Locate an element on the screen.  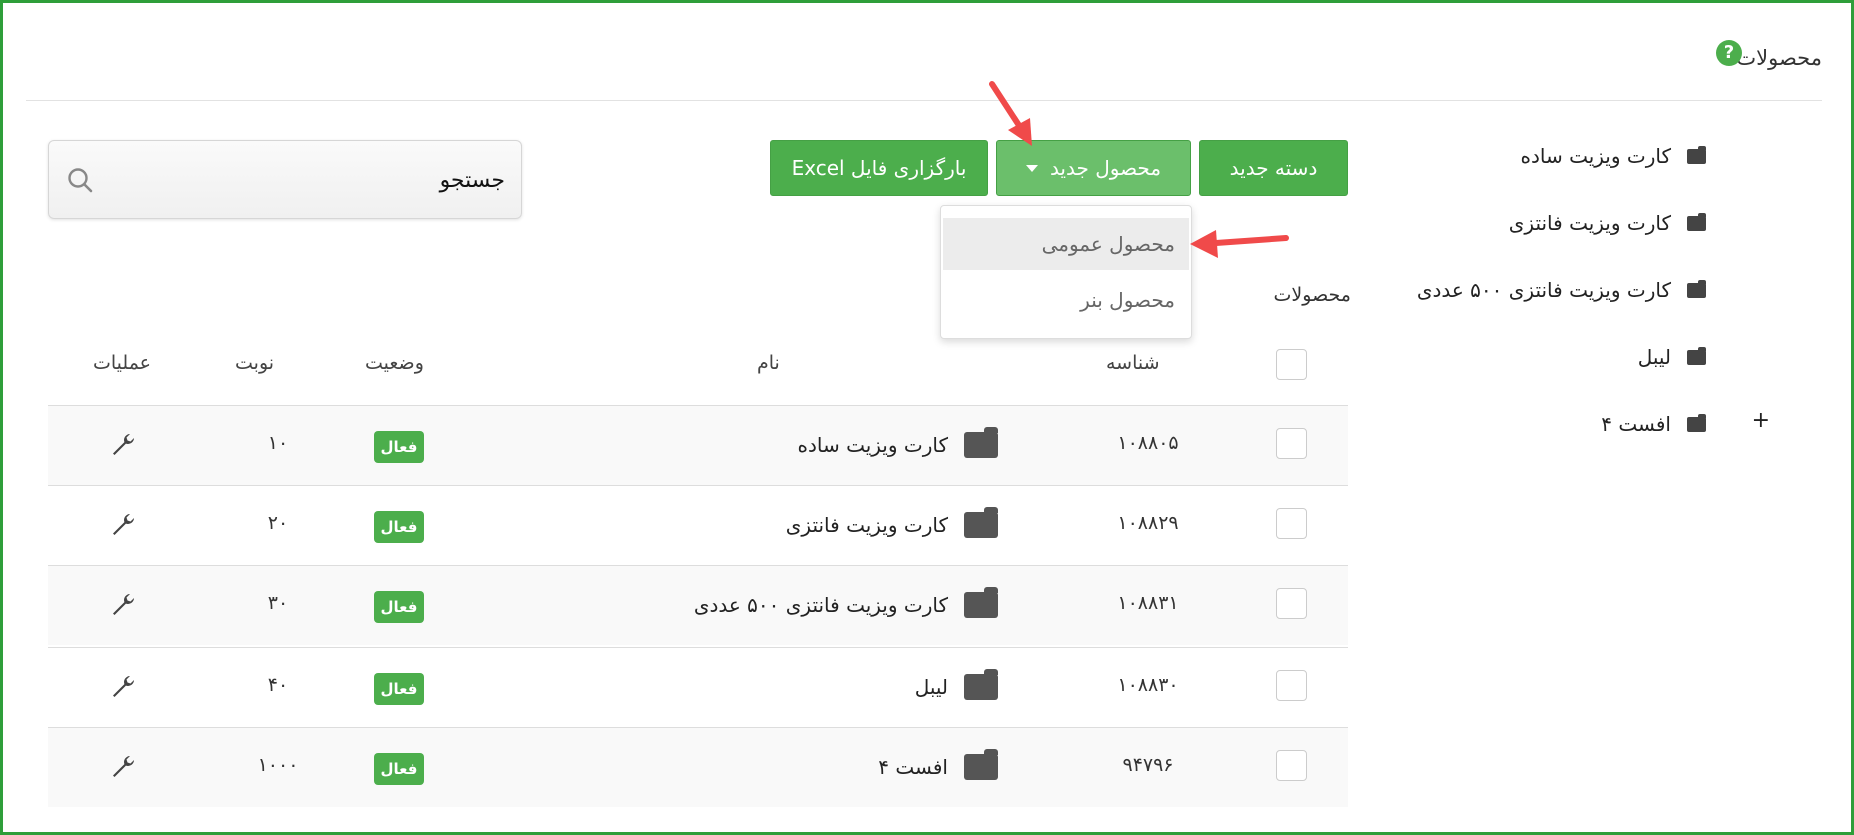
row-id: ۱۰۸۸۲۹ is located at coordinates (1148, 523).